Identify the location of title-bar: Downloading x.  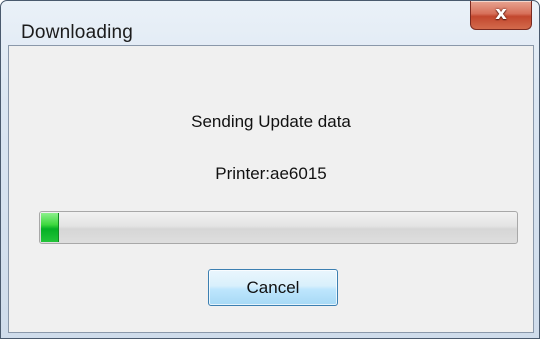
(270, 23).